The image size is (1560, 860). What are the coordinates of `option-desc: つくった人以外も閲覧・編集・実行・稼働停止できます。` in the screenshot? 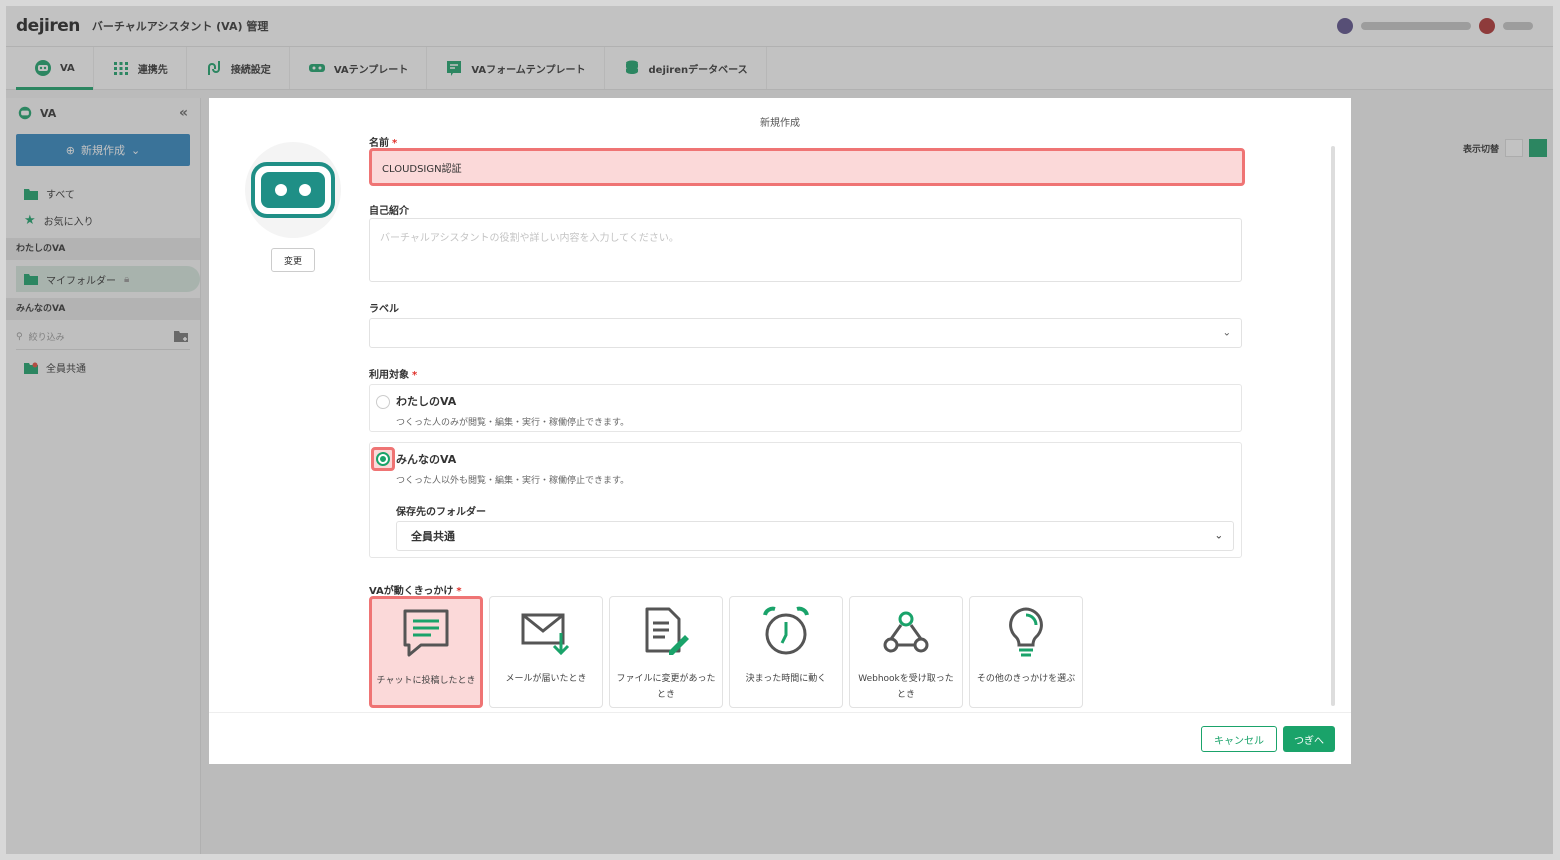 It's located at (513, 481).